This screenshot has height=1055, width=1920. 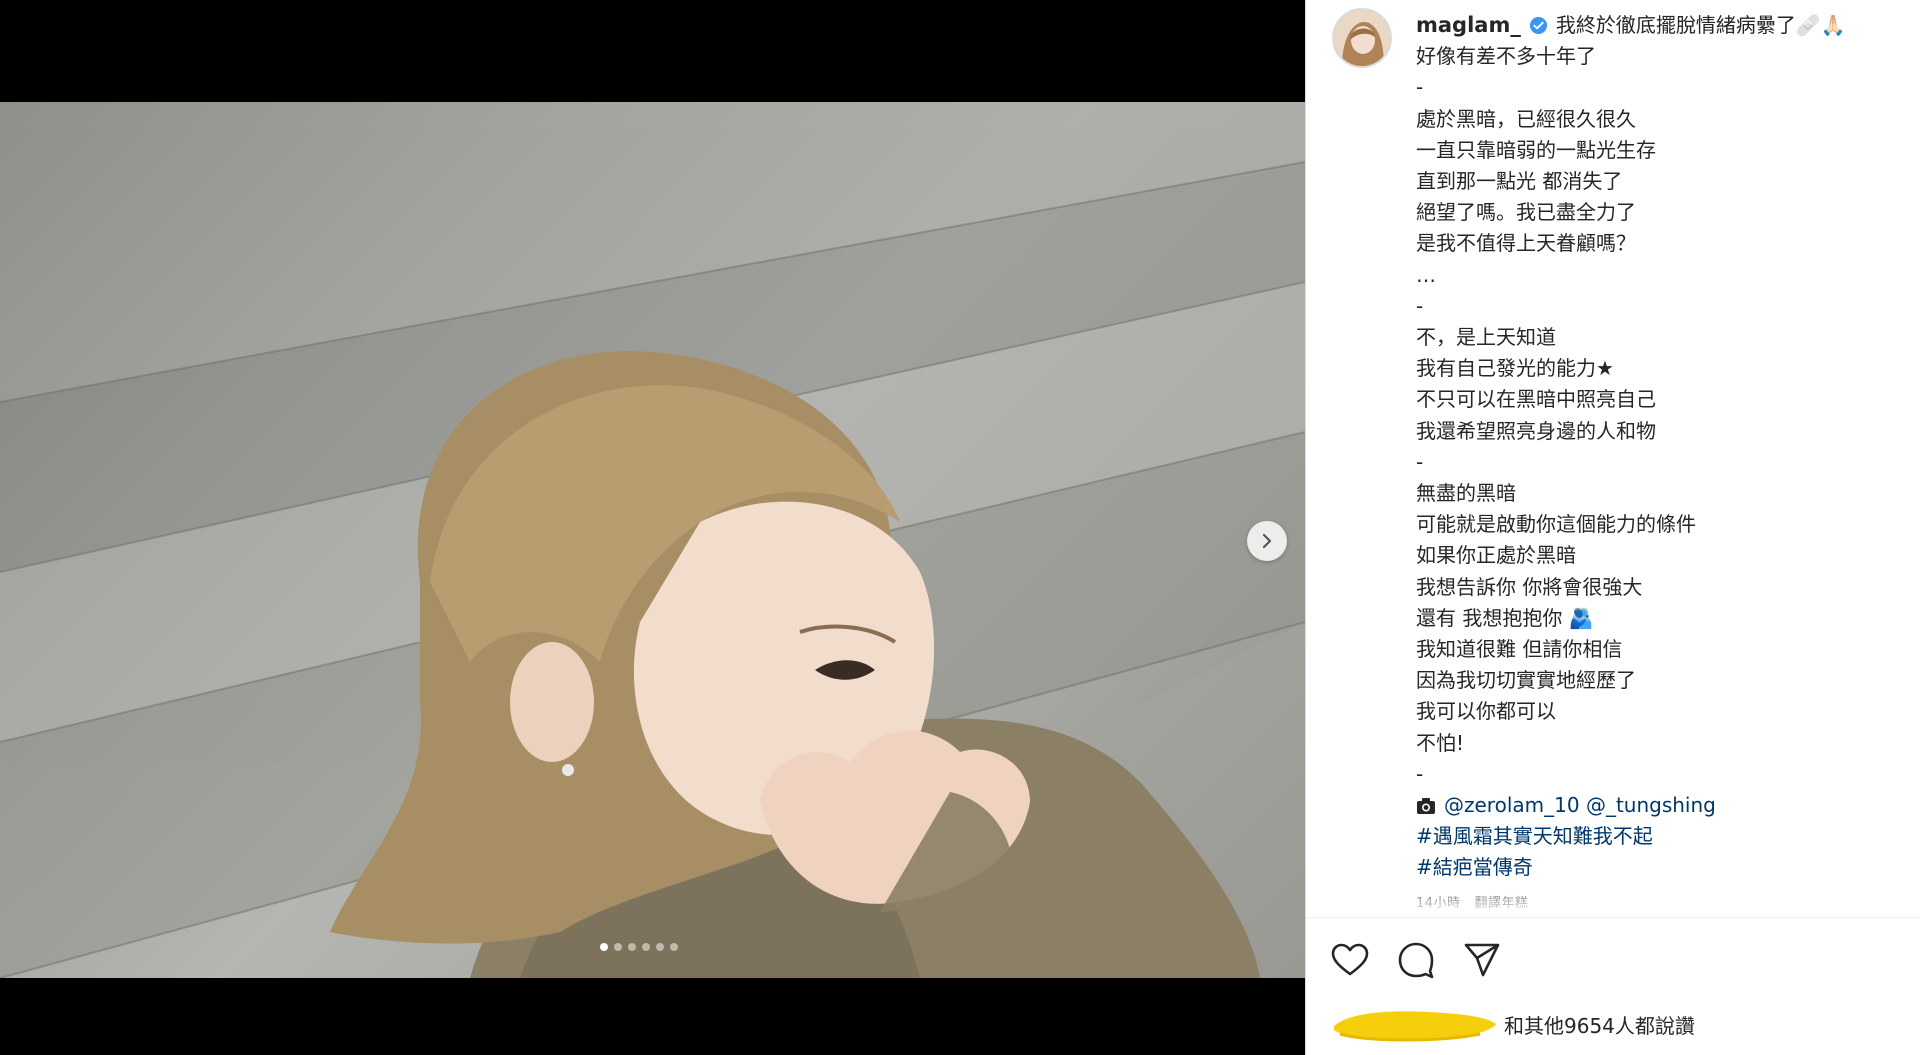 I want to click on caption-line: 如果你正處於黑暗, so click(x=1496, y=555).